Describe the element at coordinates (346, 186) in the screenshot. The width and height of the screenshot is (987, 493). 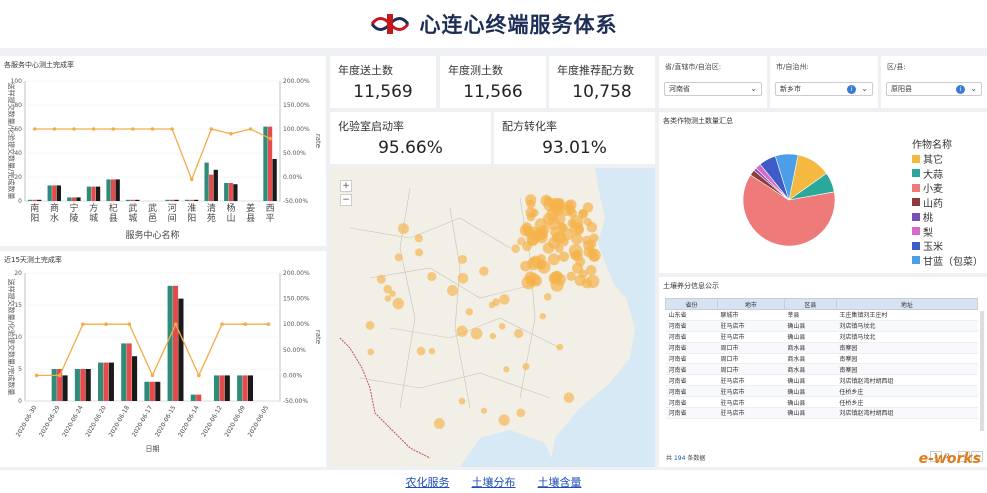
I see `zoom-in-button: +` at that location.